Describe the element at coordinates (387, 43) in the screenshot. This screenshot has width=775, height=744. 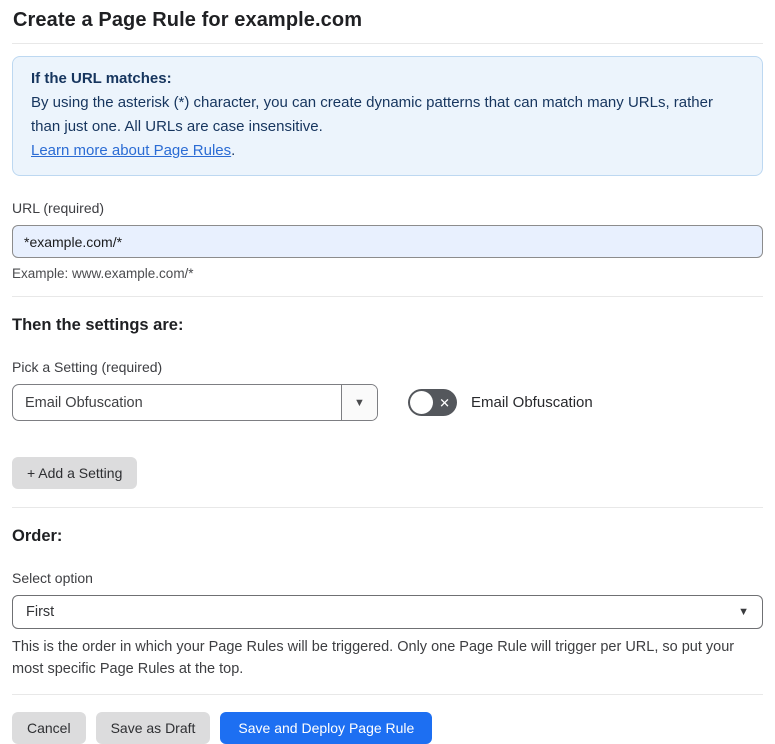
I see `title-divider` at that location.